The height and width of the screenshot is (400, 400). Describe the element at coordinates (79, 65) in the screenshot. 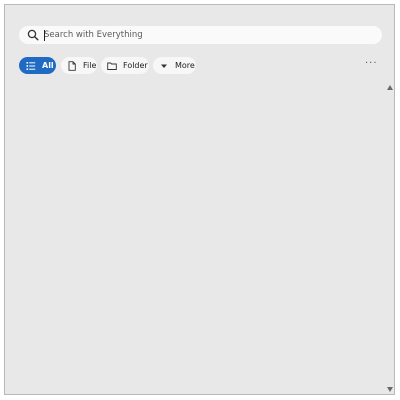

I see `filter-chip-file: File` at that location.